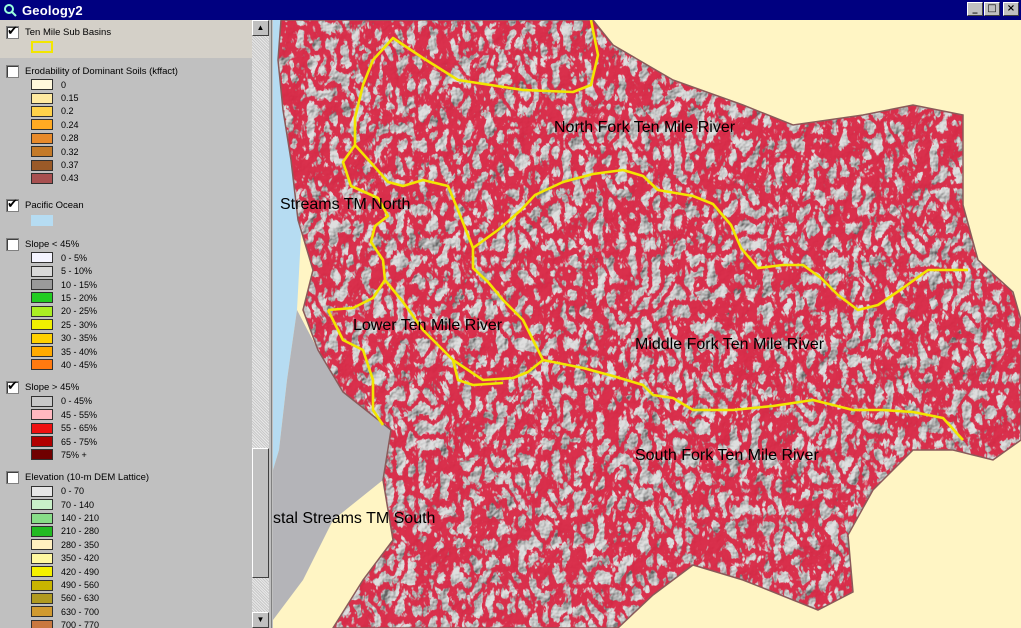 The height and width of the screenshot is (628, 1021). What do you see at coordinates (126, 427) in the screenshot?
I see `legend-row: 55 - 65%` at bounding box center [126, 427].